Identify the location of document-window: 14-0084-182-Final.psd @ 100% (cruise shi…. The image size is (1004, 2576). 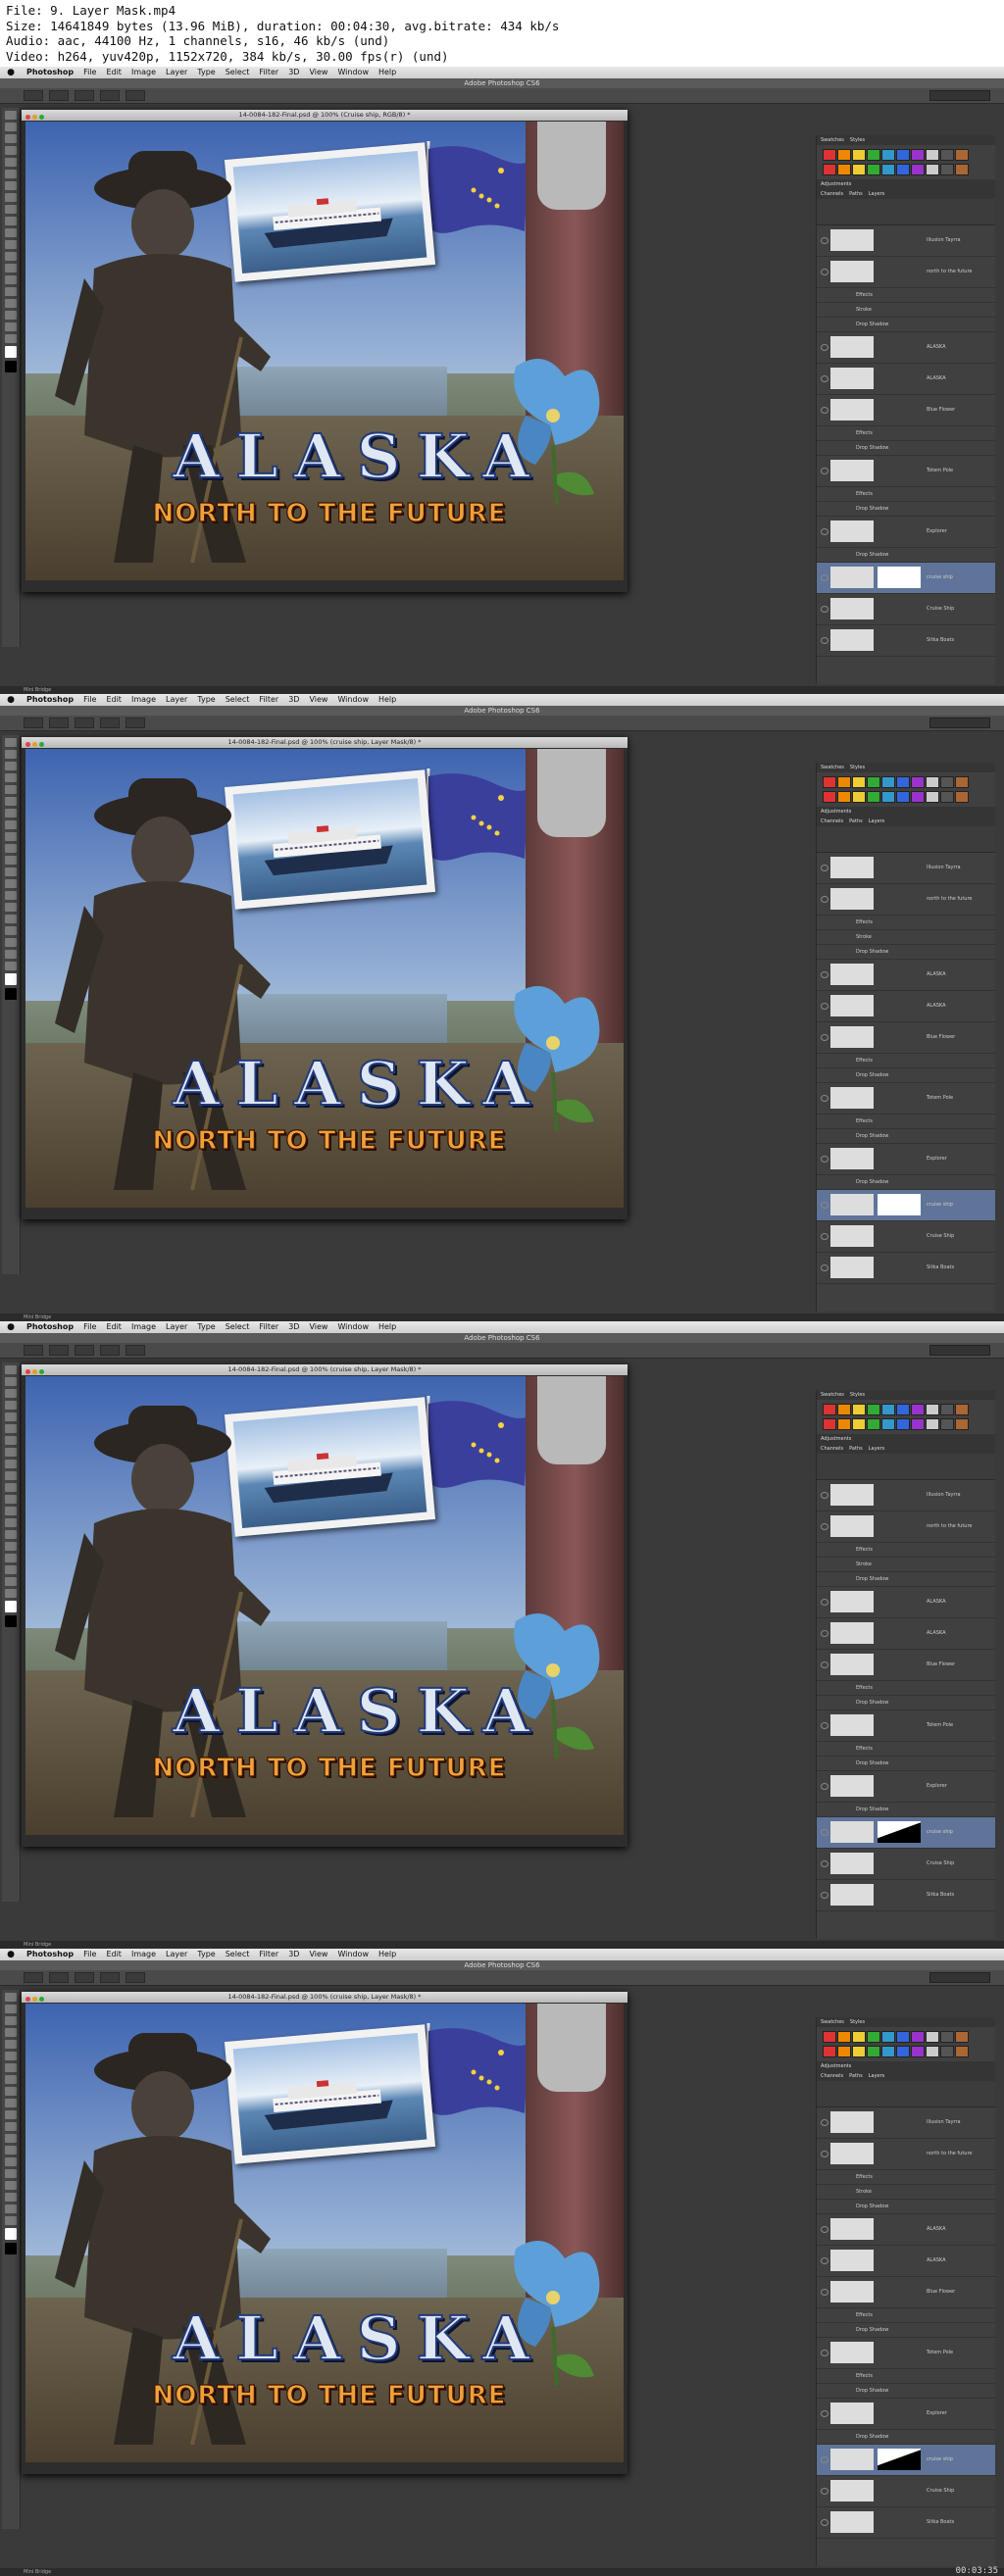
(325, 2233).